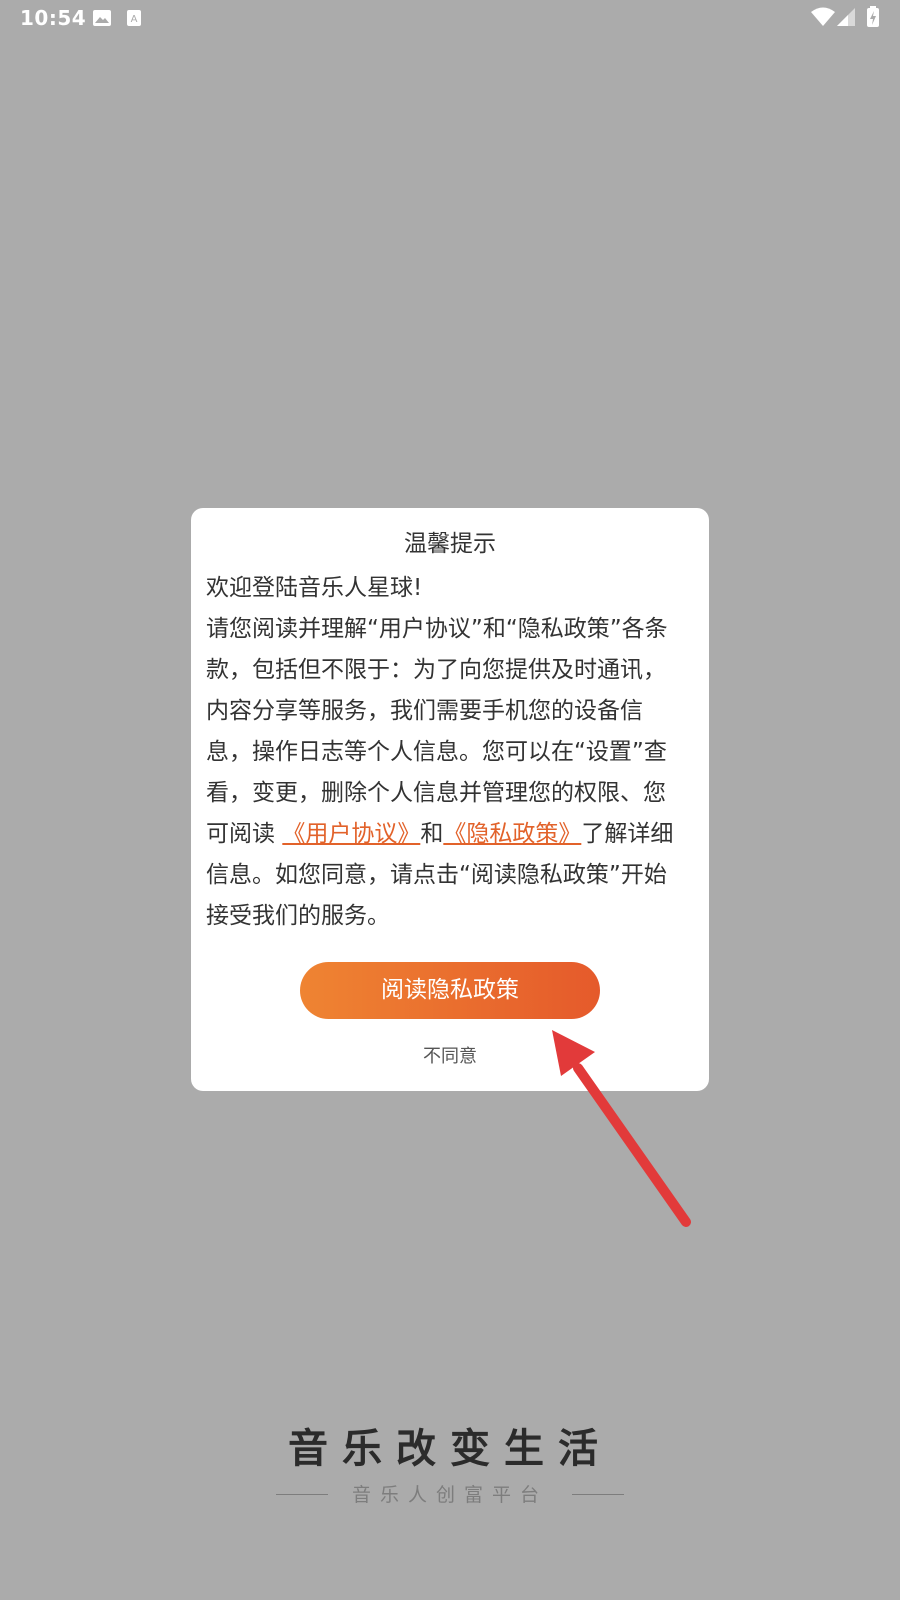  I want to click on subtitle-divider-right, so click(598, 1494).